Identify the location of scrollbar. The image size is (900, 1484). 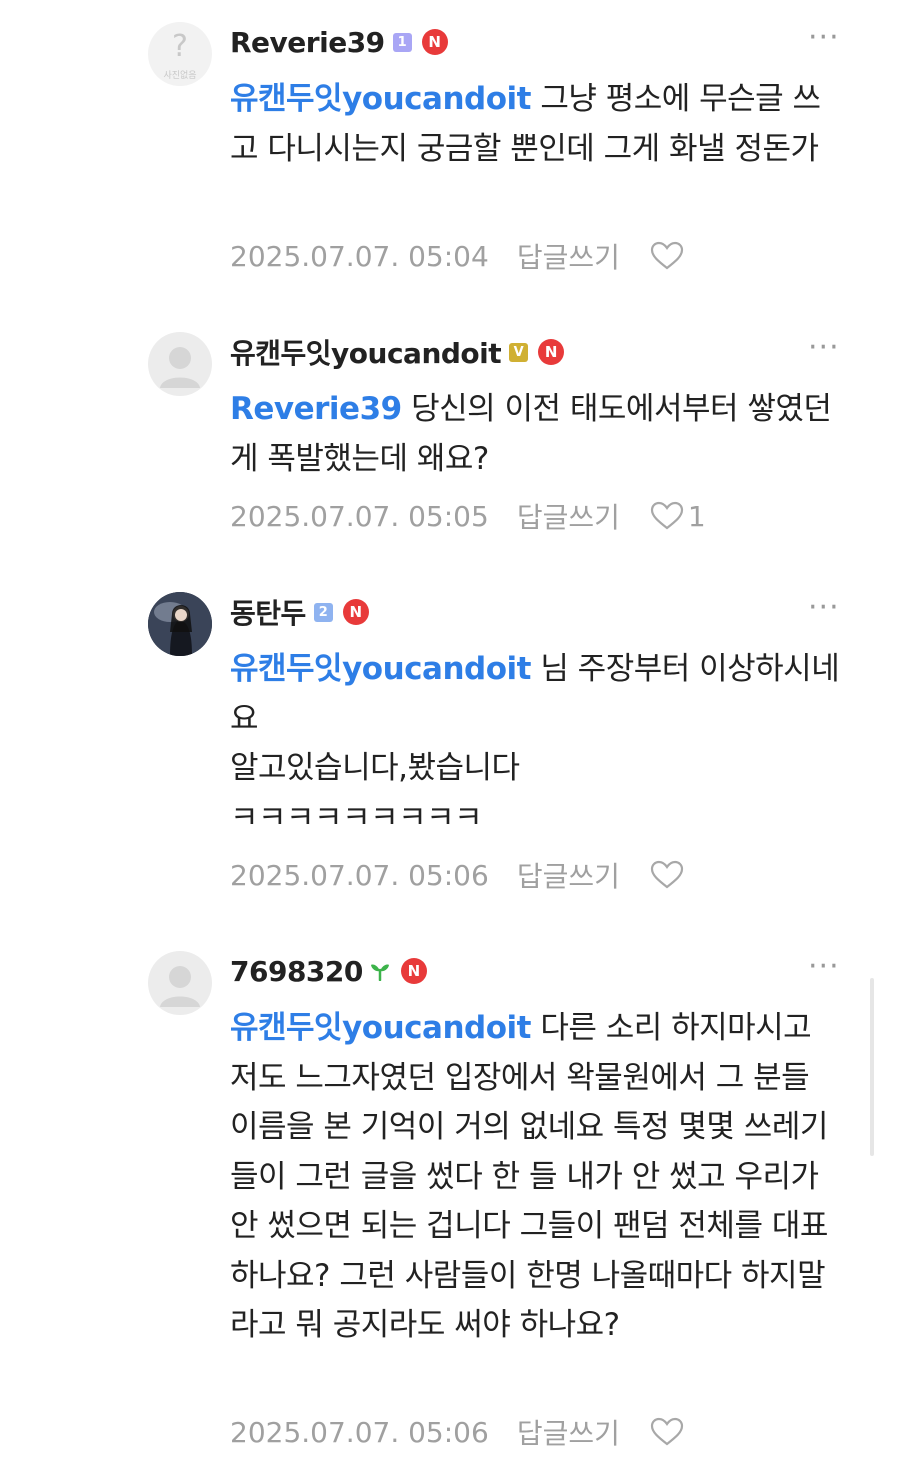
(872, 1067).